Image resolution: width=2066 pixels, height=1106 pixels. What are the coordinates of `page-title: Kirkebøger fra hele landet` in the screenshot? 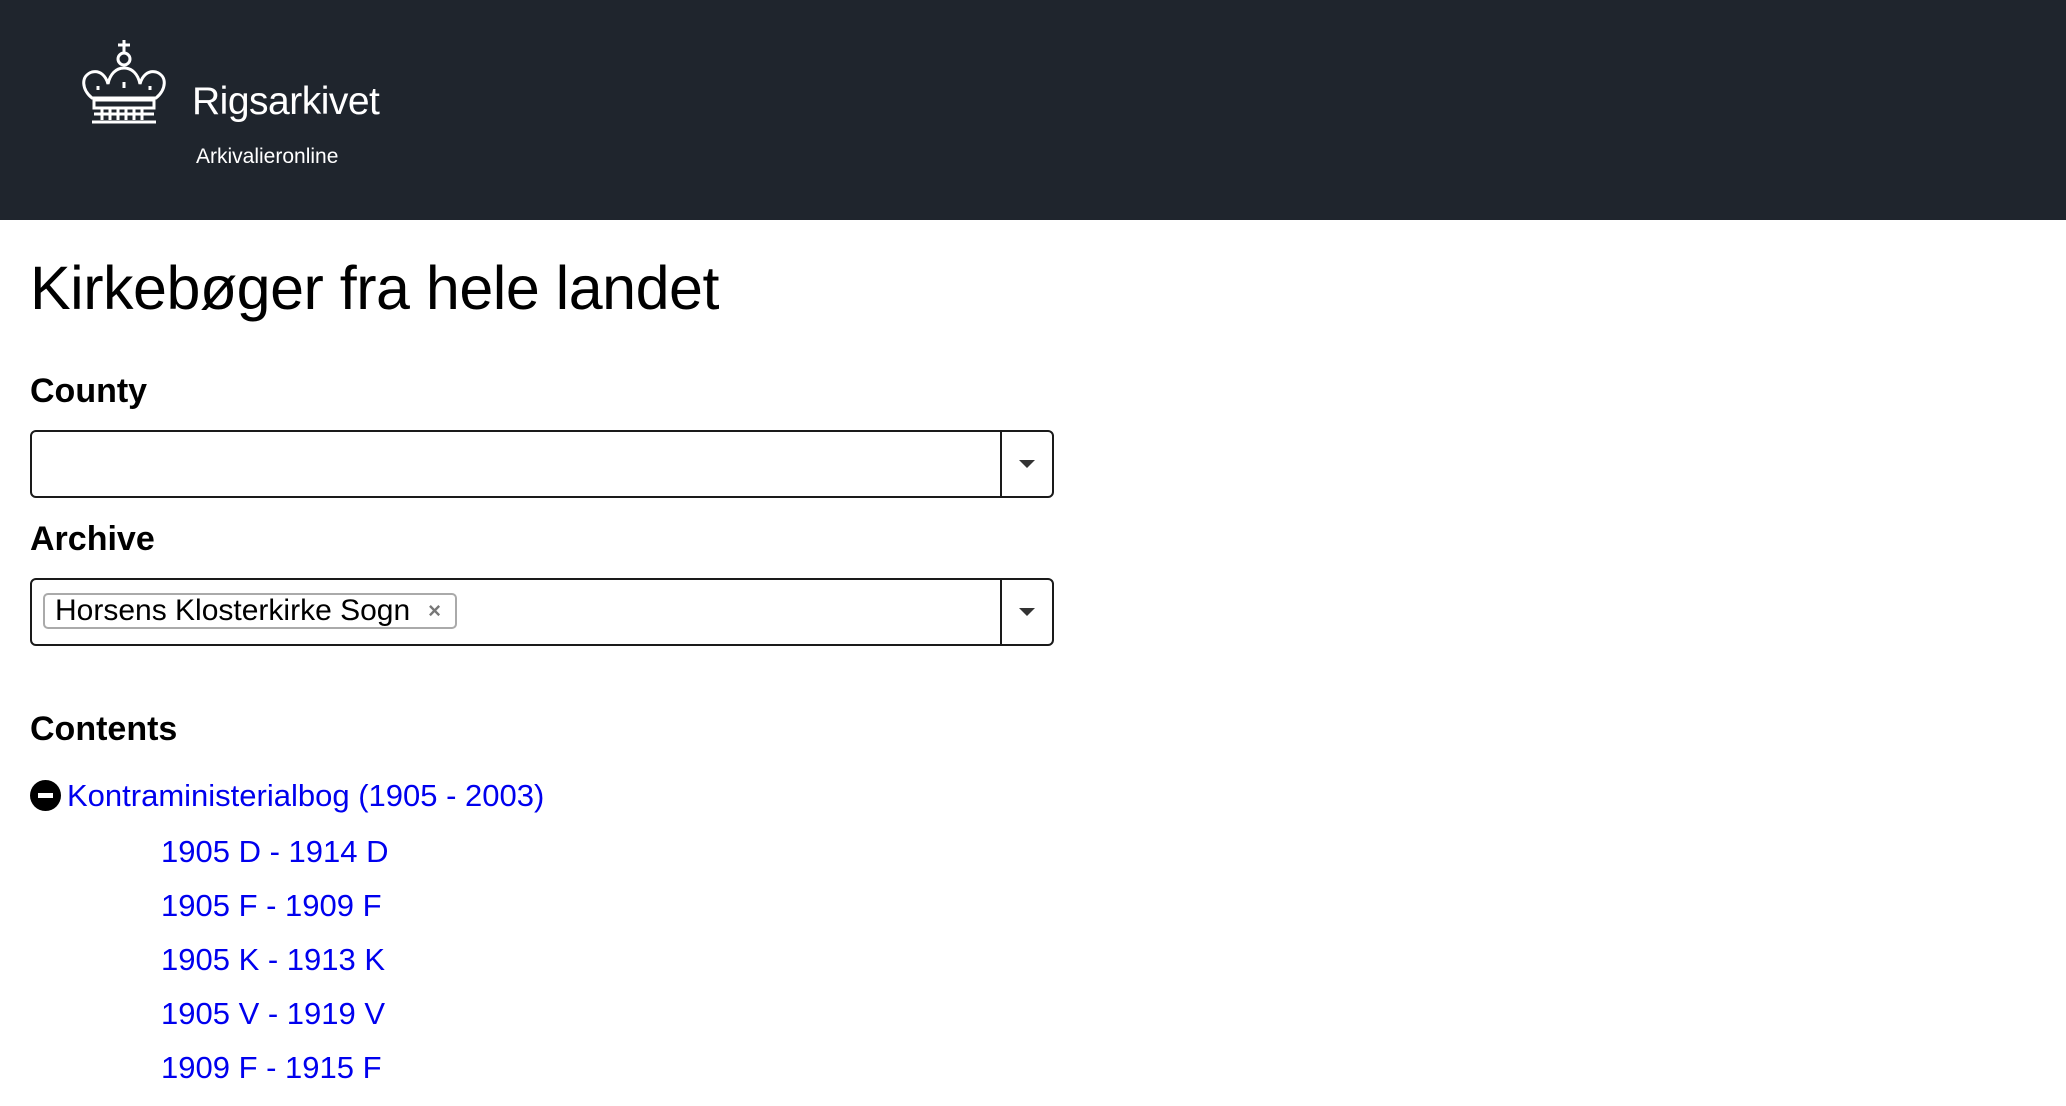 It's located at (374, 288).